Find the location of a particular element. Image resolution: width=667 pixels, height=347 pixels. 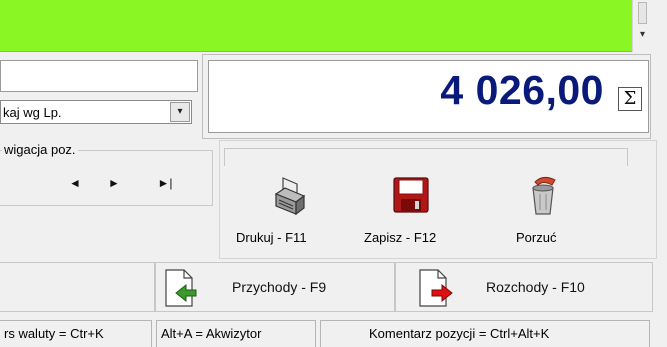

total-amount: 4 026,00 is located at coordinates (522, 90).